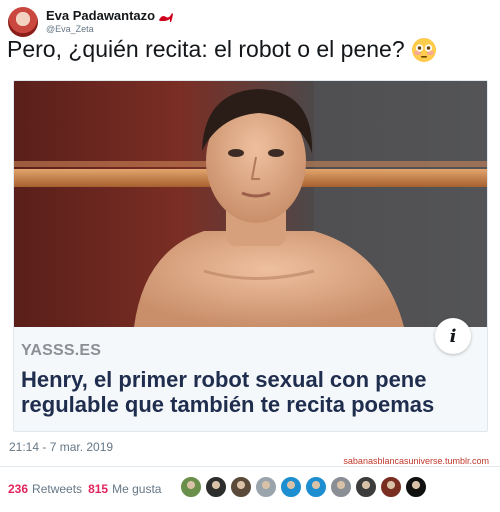 This screenshot has width=500, height=512. I want to click on tweet-timestamp: 21:14 - 7 mar. 2019, so click(61, 447).